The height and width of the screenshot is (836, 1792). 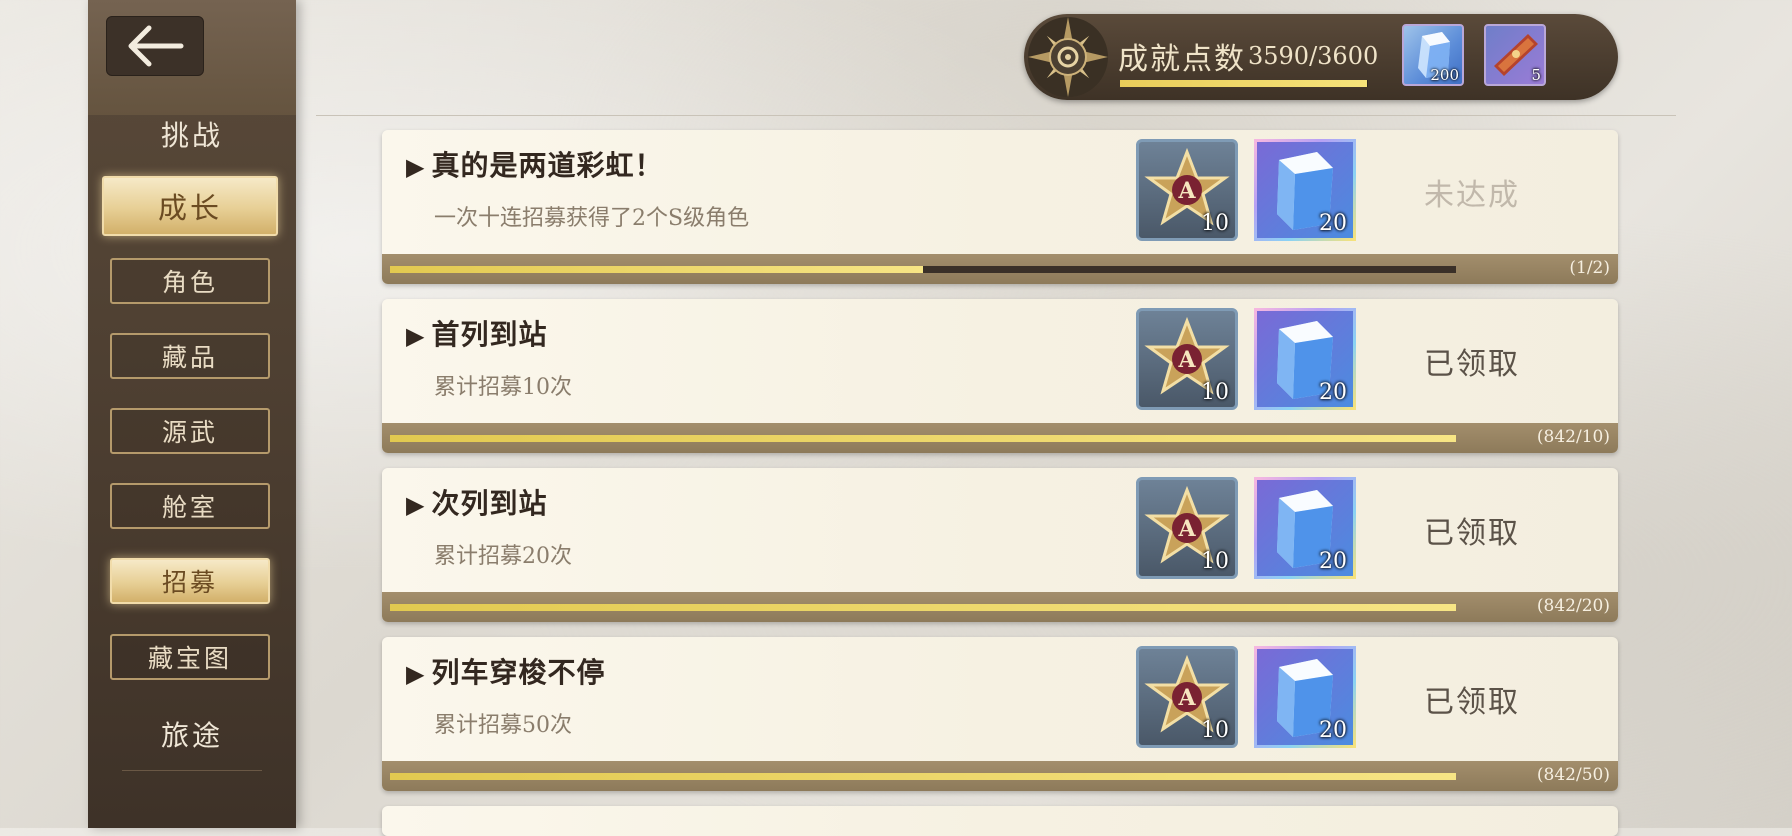 What do you see at coordinates (192, 134) in the screenshot?
I see `category-challenge: 挑战` at bounding box center [192, 134].